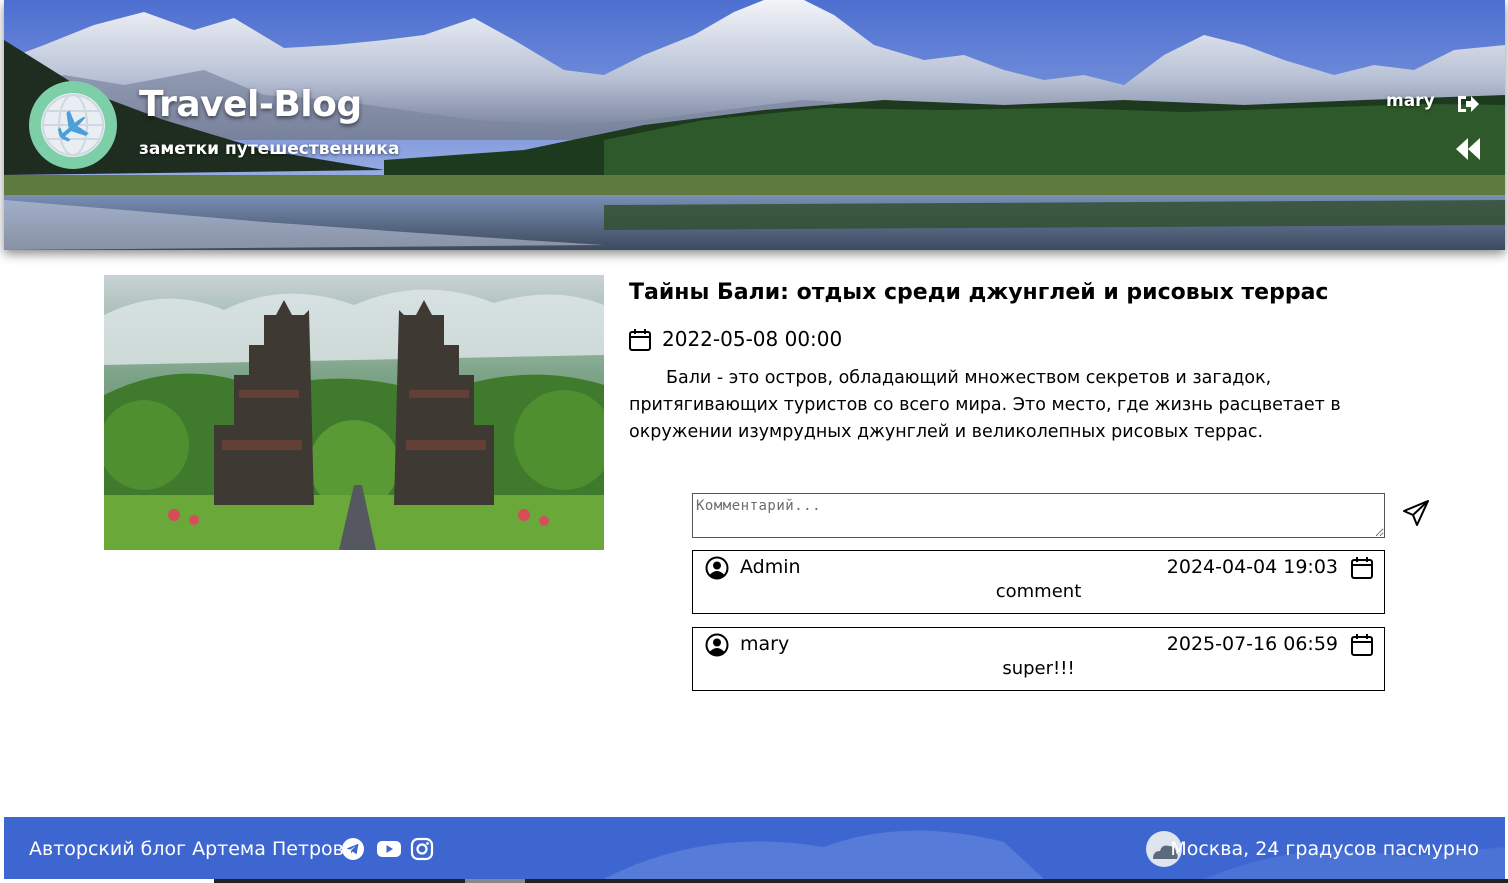  Describe the element at coordinates (770, 567) in the screenshot. I see `comment-author: Admin` at that location.